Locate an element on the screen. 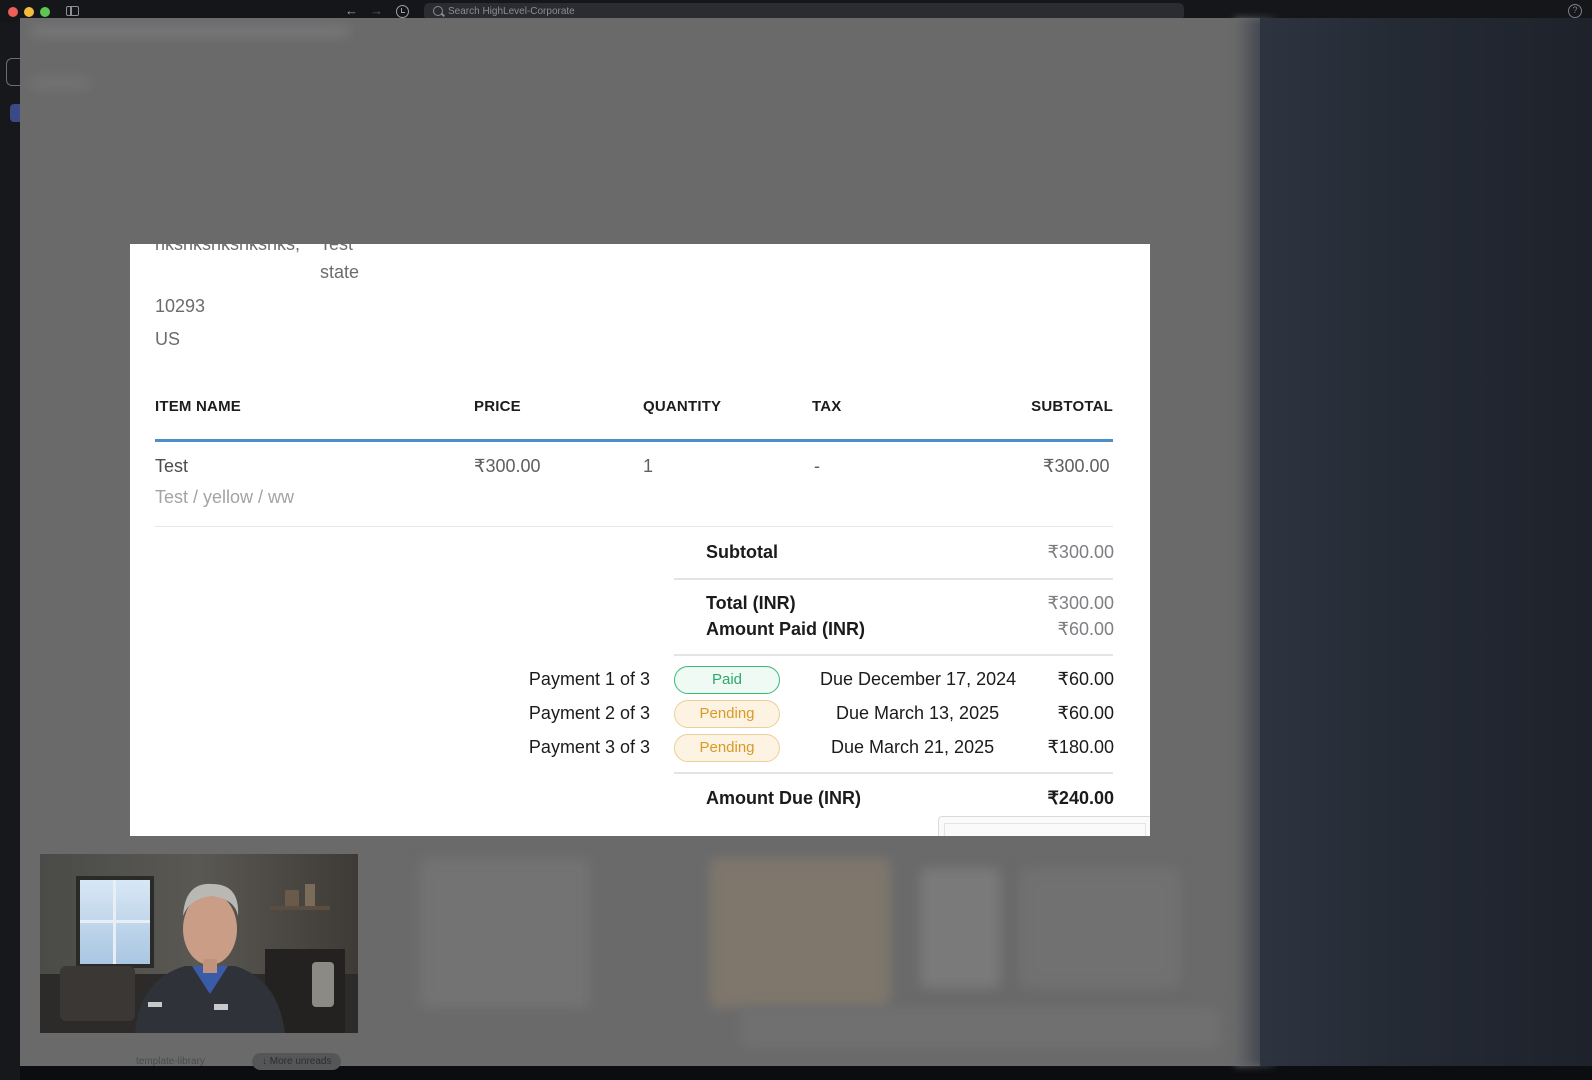 Image resolution: width=1592 pixels, height=1080 pixels. bottom-bar: template-library ↓ More unreads is located at coordinates (640, 1066).